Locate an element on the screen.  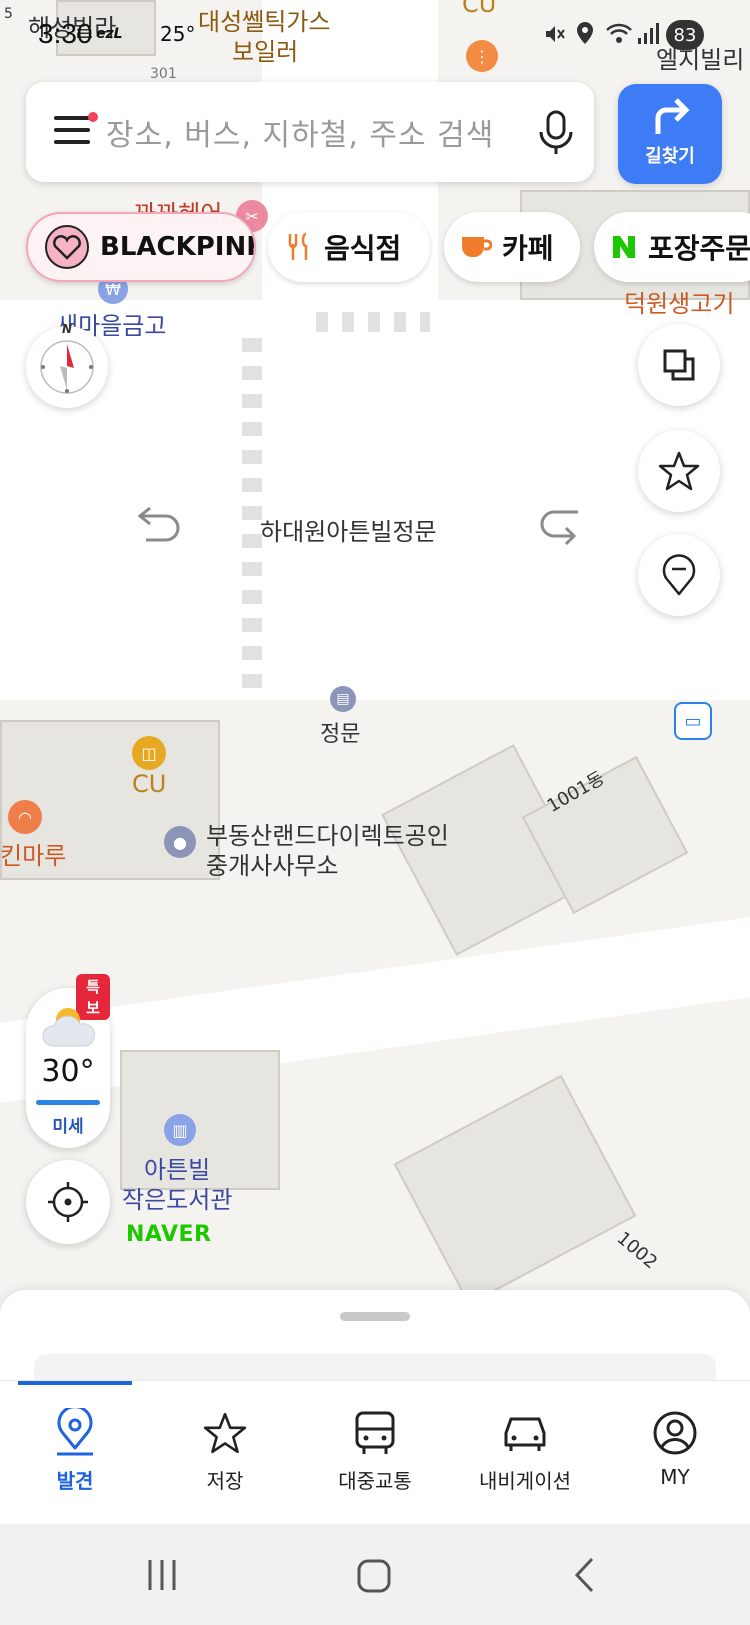
sheet-content-placeholder is located at coordinates (375, 1367).